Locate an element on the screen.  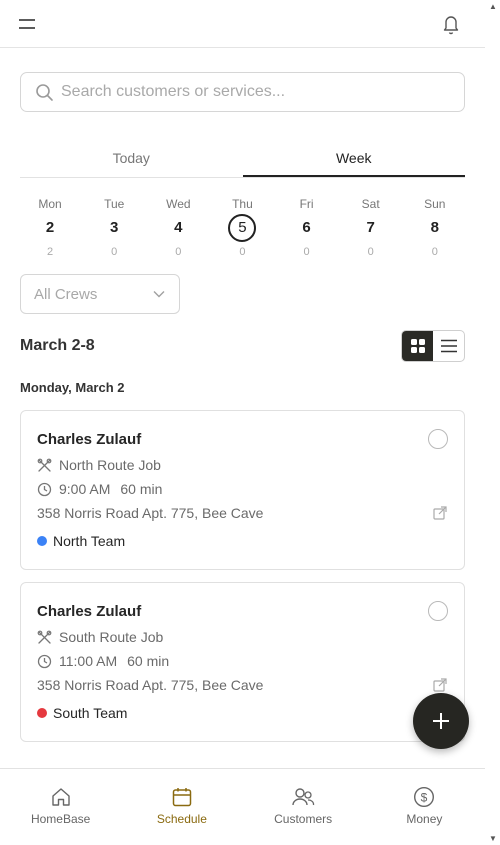
nav-label: HomeBase is located at coordinates (60, 819).